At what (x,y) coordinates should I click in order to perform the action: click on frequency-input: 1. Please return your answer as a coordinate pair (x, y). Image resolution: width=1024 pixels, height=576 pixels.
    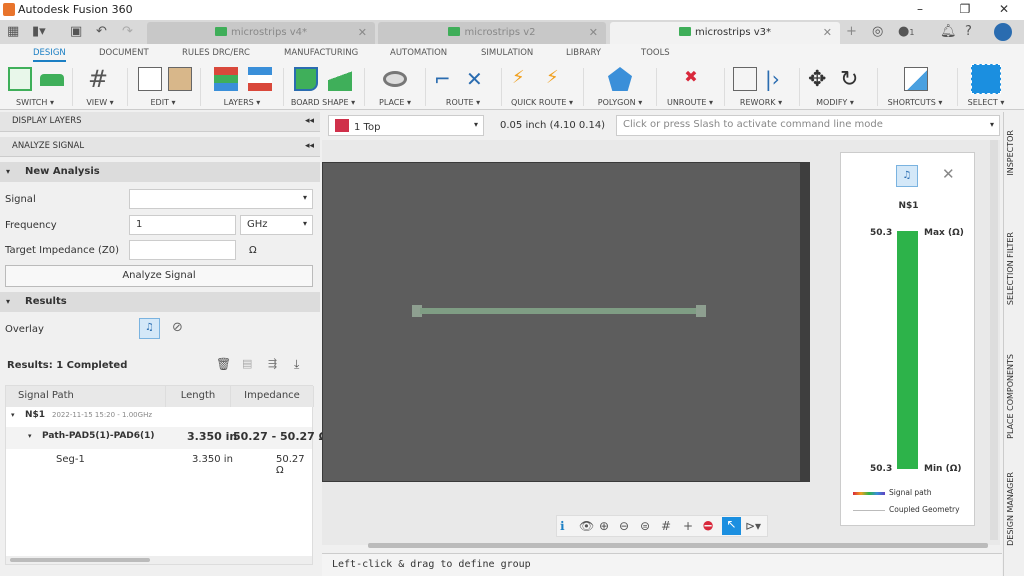
    Looking at the image, I should click on (182, 225).